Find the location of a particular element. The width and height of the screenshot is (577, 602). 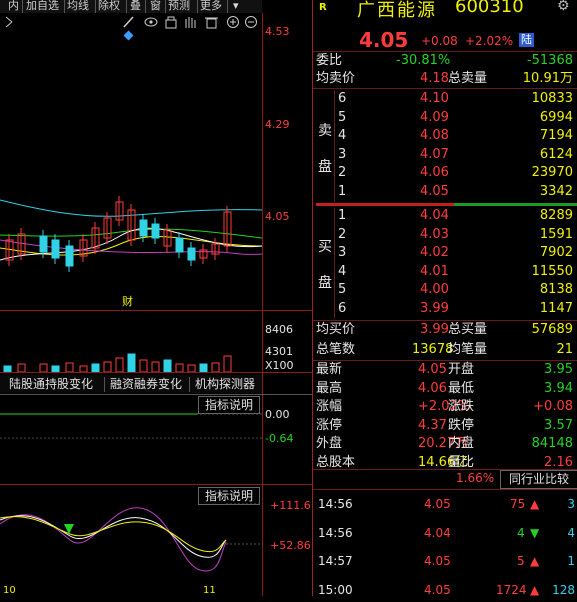

stat-label: 最低 is located at coordinates (461, 388).